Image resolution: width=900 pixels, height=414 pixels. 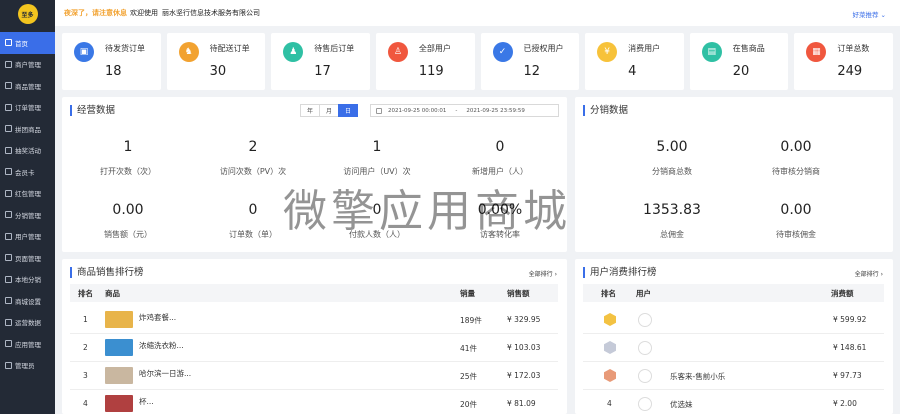 I want to click on stat-label: 已授权用户, so click(x=543, y=48).